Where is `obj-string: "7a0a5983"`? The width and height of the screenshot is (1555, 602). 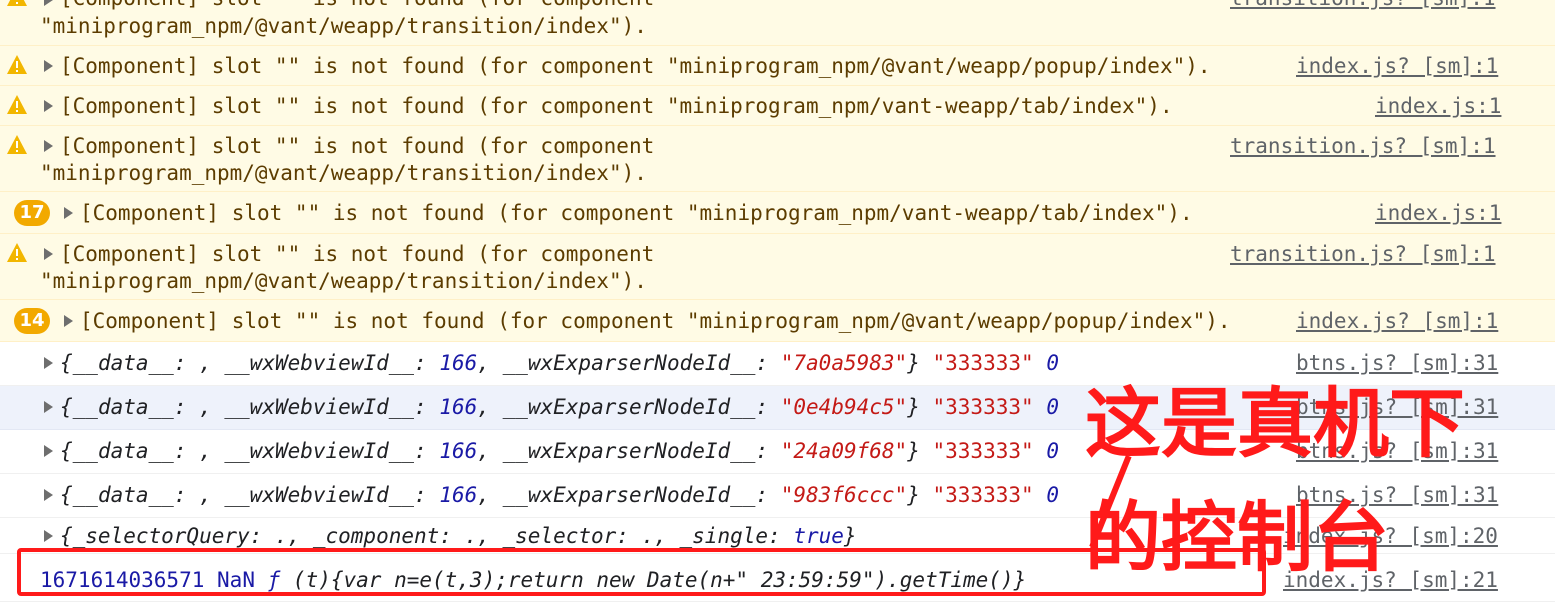
obj-string: "7a0a5983" is located at coordinates (844, 363).